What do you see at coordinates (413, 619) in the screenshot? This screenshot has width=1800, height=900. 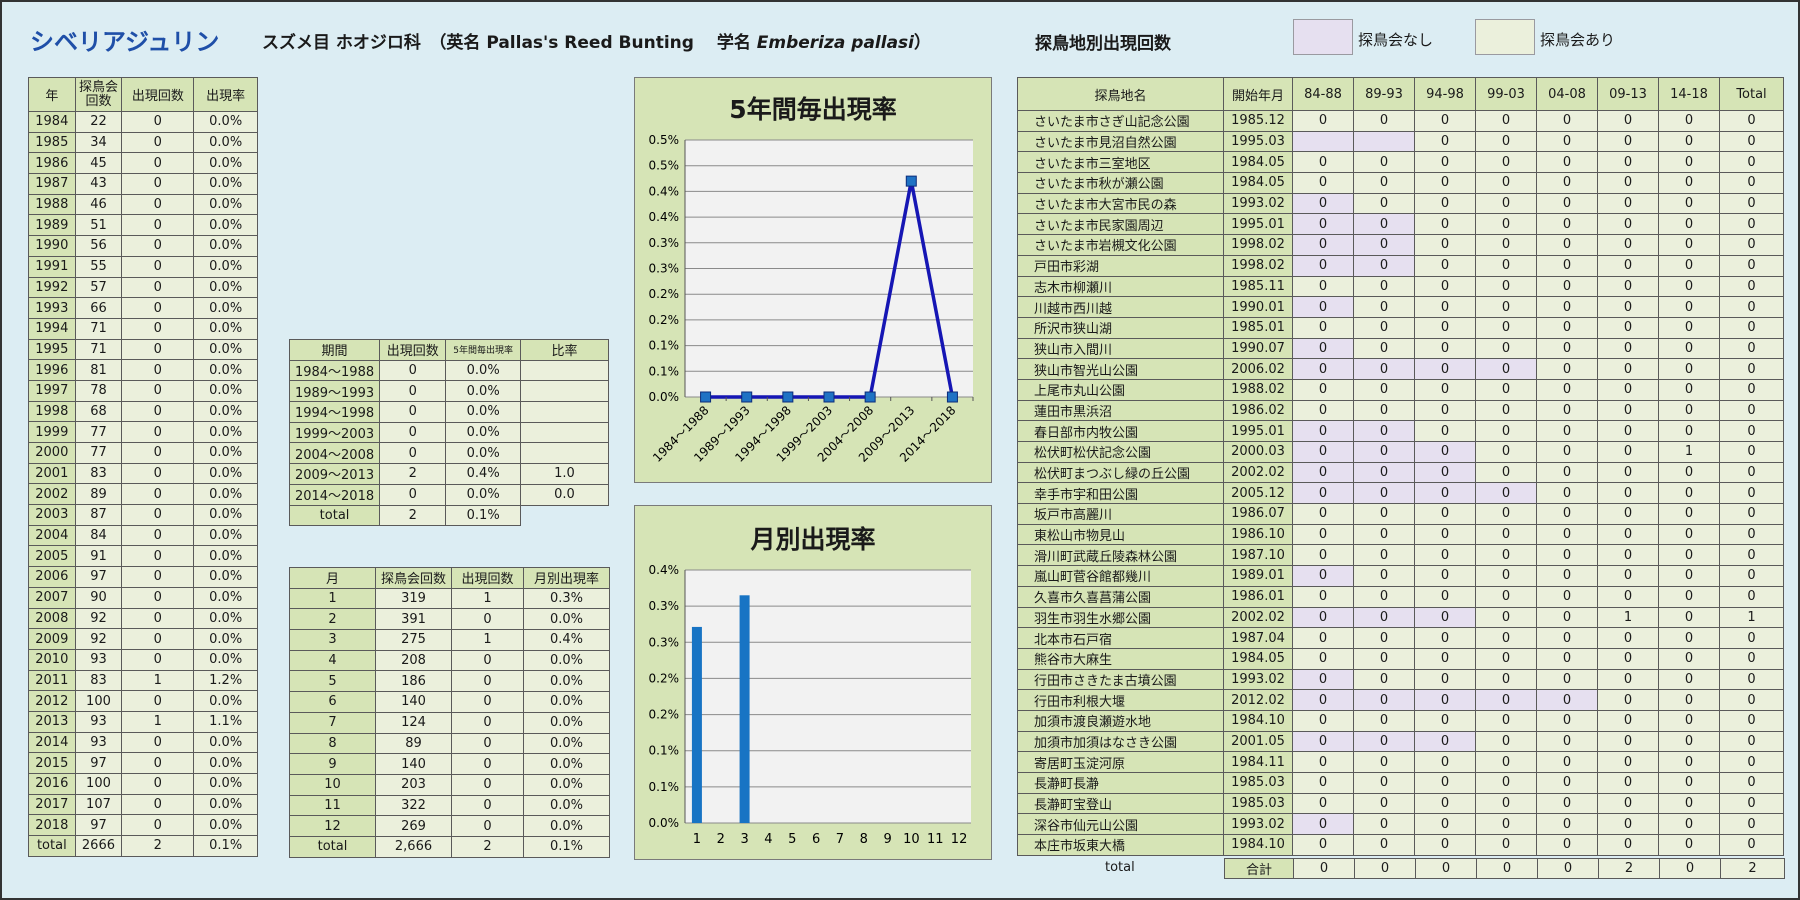 I see `table-cell: 391` at bounding box center [413, 619].